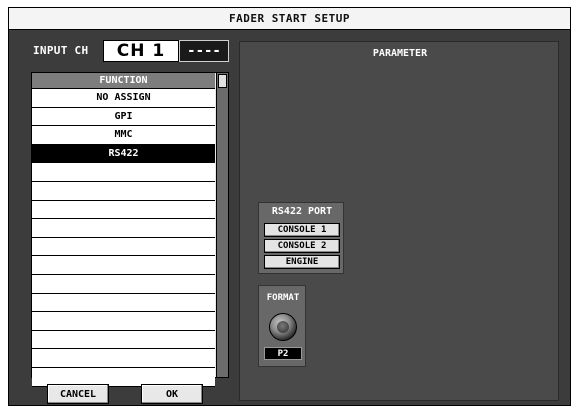 The width and height of the screenshot is (575, 413). What do you see at coordinates (222, 81) in the screenshot?
I see `scrollbar-thumb` at bounding box center [222, 81].